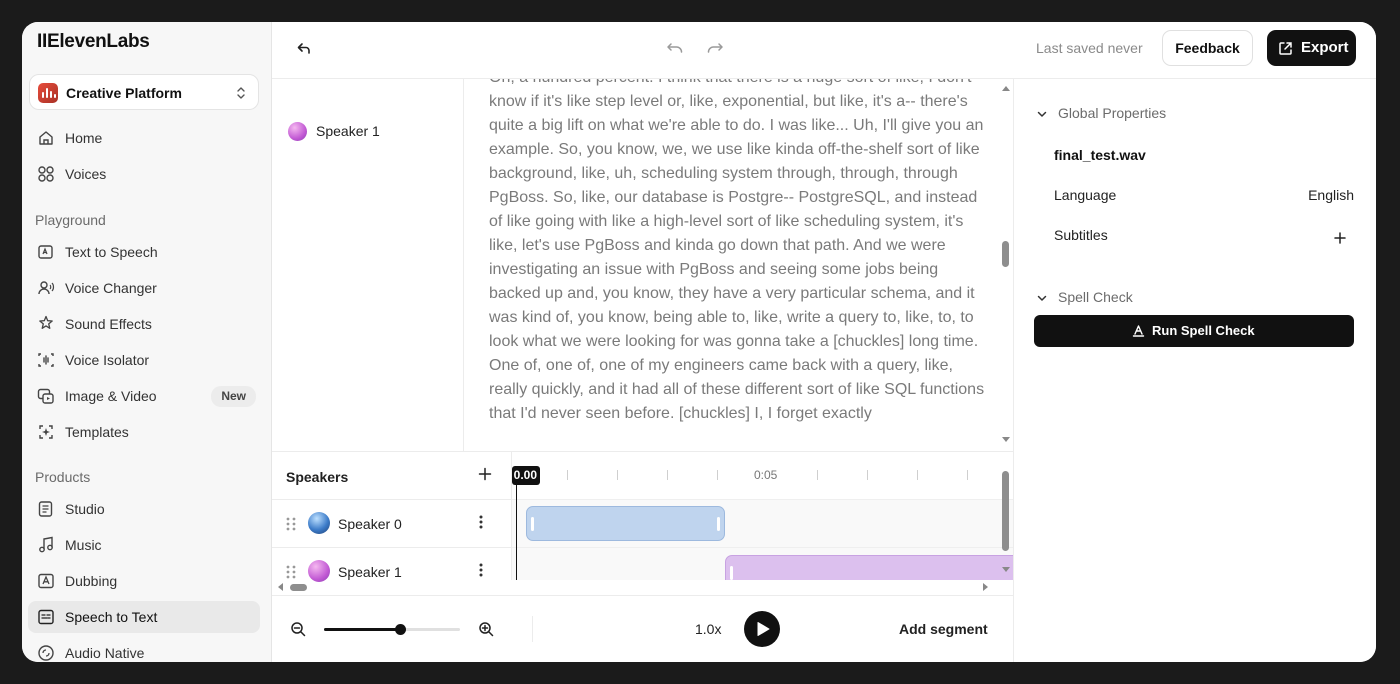 This screenshot has height=684, width=1400. What do you see at coordinates (91, 581) in the screenshot?
I see `nav-dubbing-label: Dubbing` at bounding box center [91, 581].